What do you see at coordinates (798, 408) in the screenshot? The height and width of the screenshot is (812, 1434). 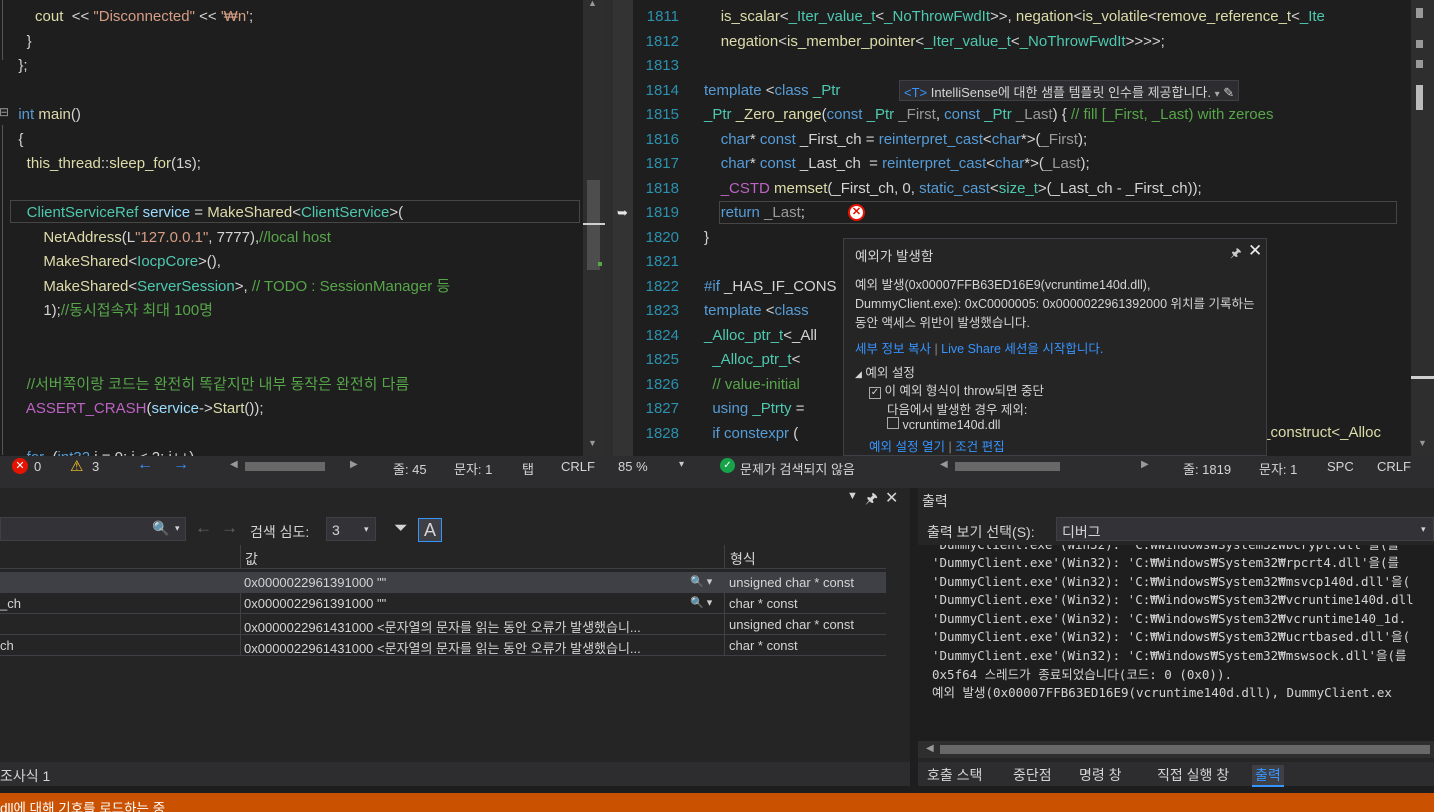 I see `code-token: =` at bounding box center [798, 408].